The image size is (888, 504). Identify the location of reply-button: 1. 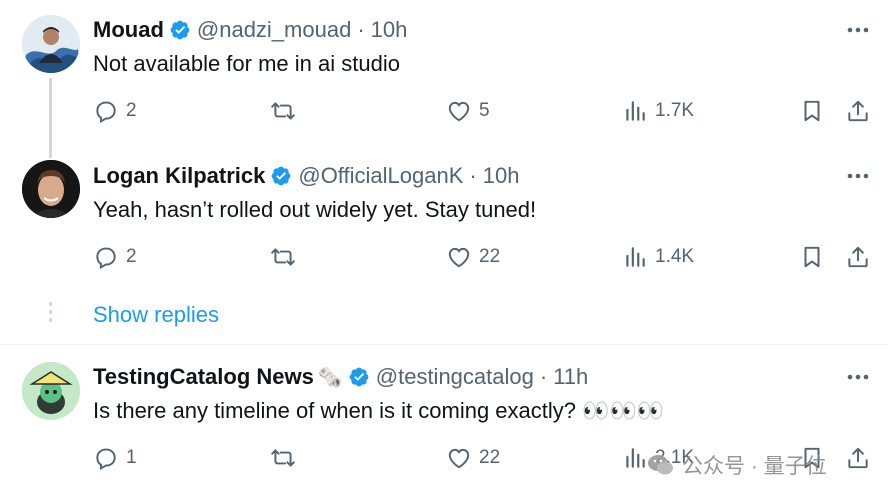
(115, 458).